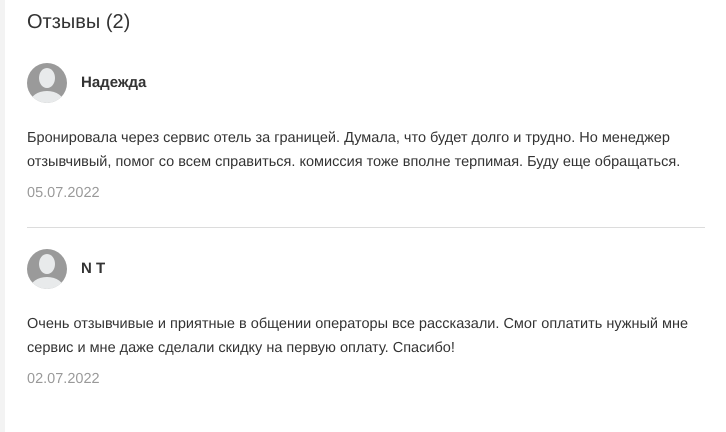 The height and width of the screenshot is (432, 726). I want to click on author-name: N T, so click(93, 268).